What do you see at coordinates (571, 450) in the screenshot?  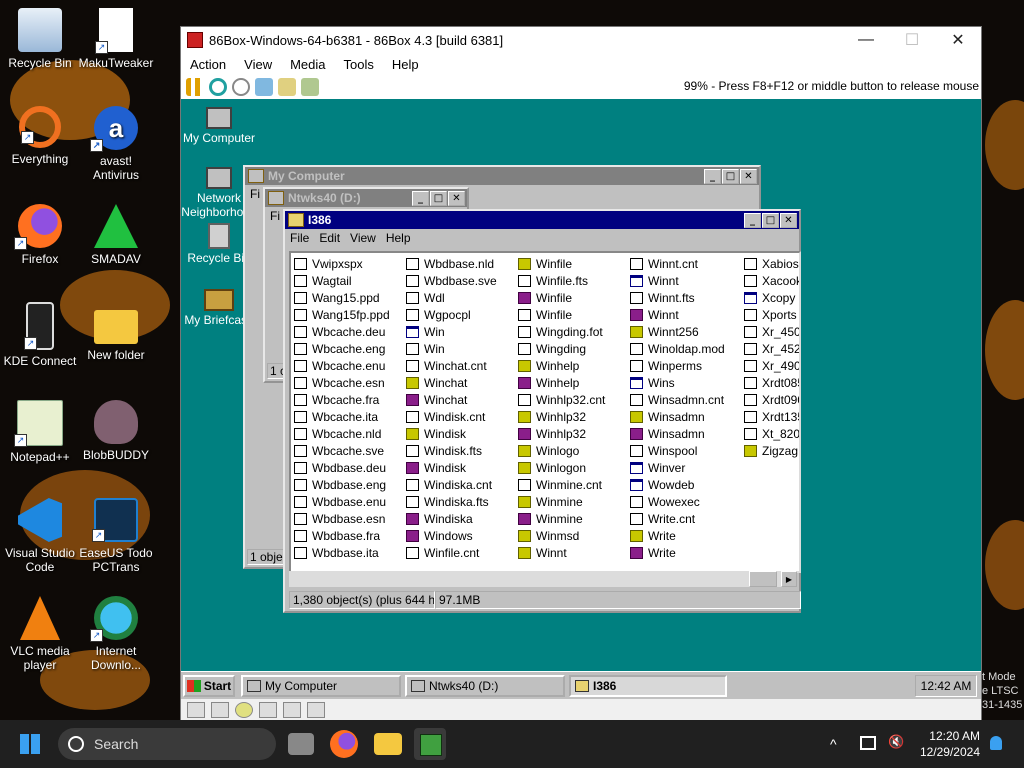 I see `file-item: Winlogo` at bounding box center [571, 450].